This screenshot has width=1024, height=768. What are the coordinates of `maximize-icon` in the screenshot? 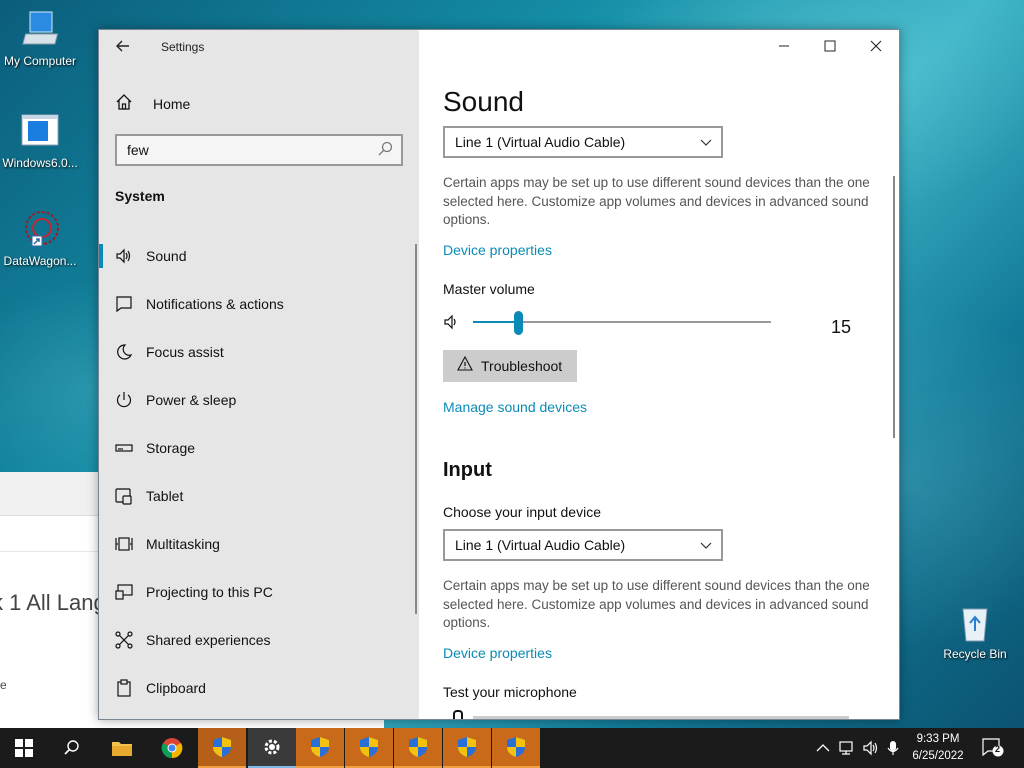 It's located at (830, 47).